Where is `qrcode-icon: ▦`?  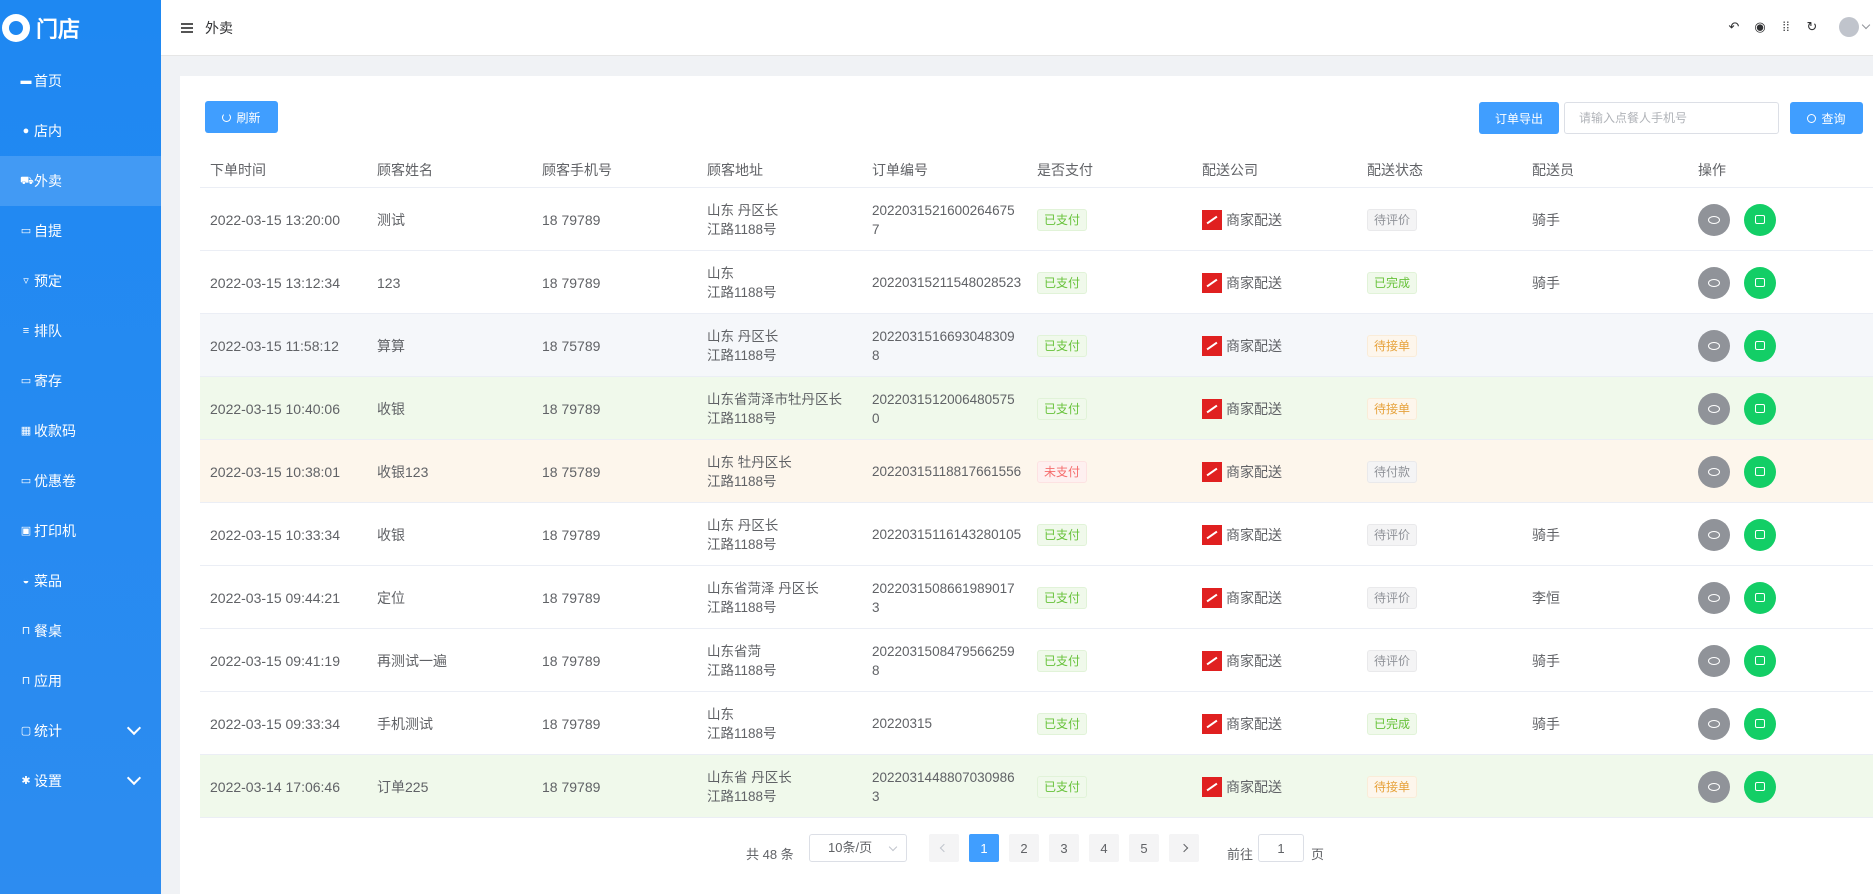 qrcode-icon: ▦ is located at coordinates (26, 431).